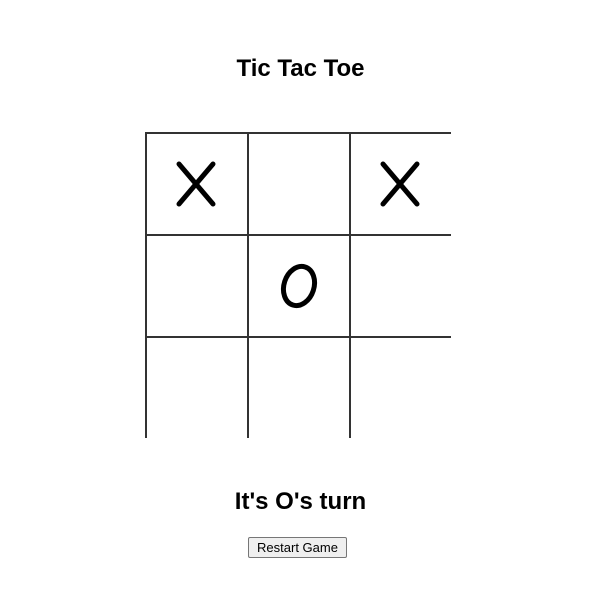  What do you see at coordinates (297, 547) in the screenshot?
I see `restart-game-button: Restart Game` at bounding box center [297, 547].